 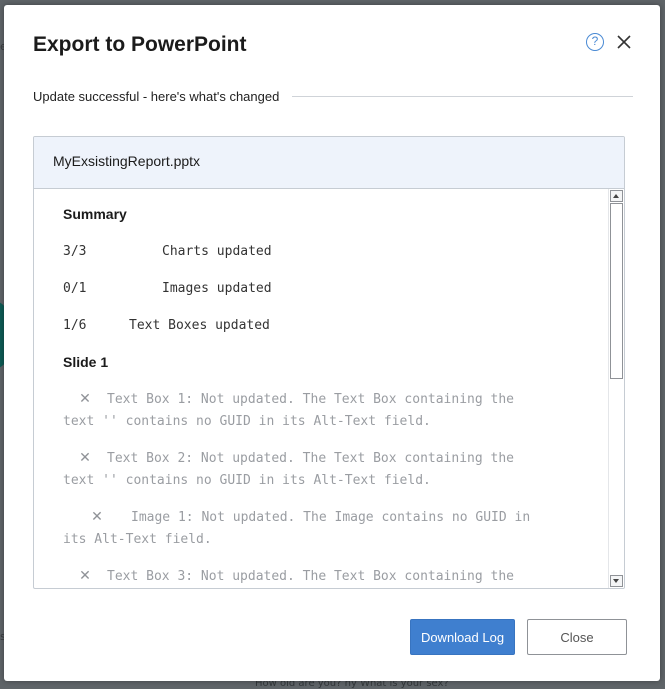 I want to click on scroll-up-button, so click(x=616, y=196).